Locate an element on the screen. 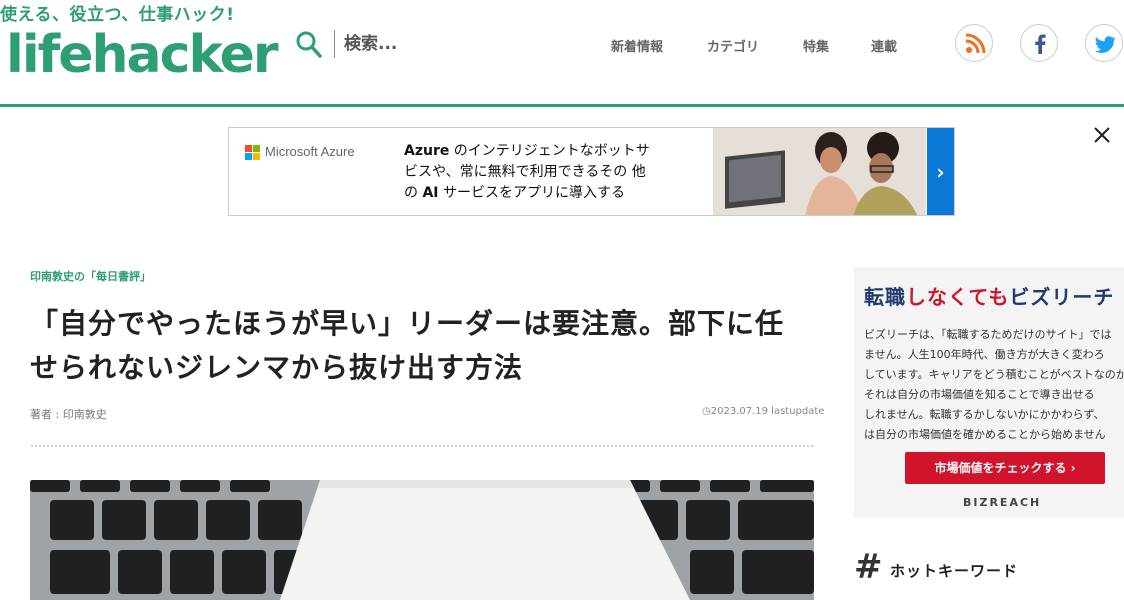  microsoft-logo-icon is located at coordinates (253, 153).